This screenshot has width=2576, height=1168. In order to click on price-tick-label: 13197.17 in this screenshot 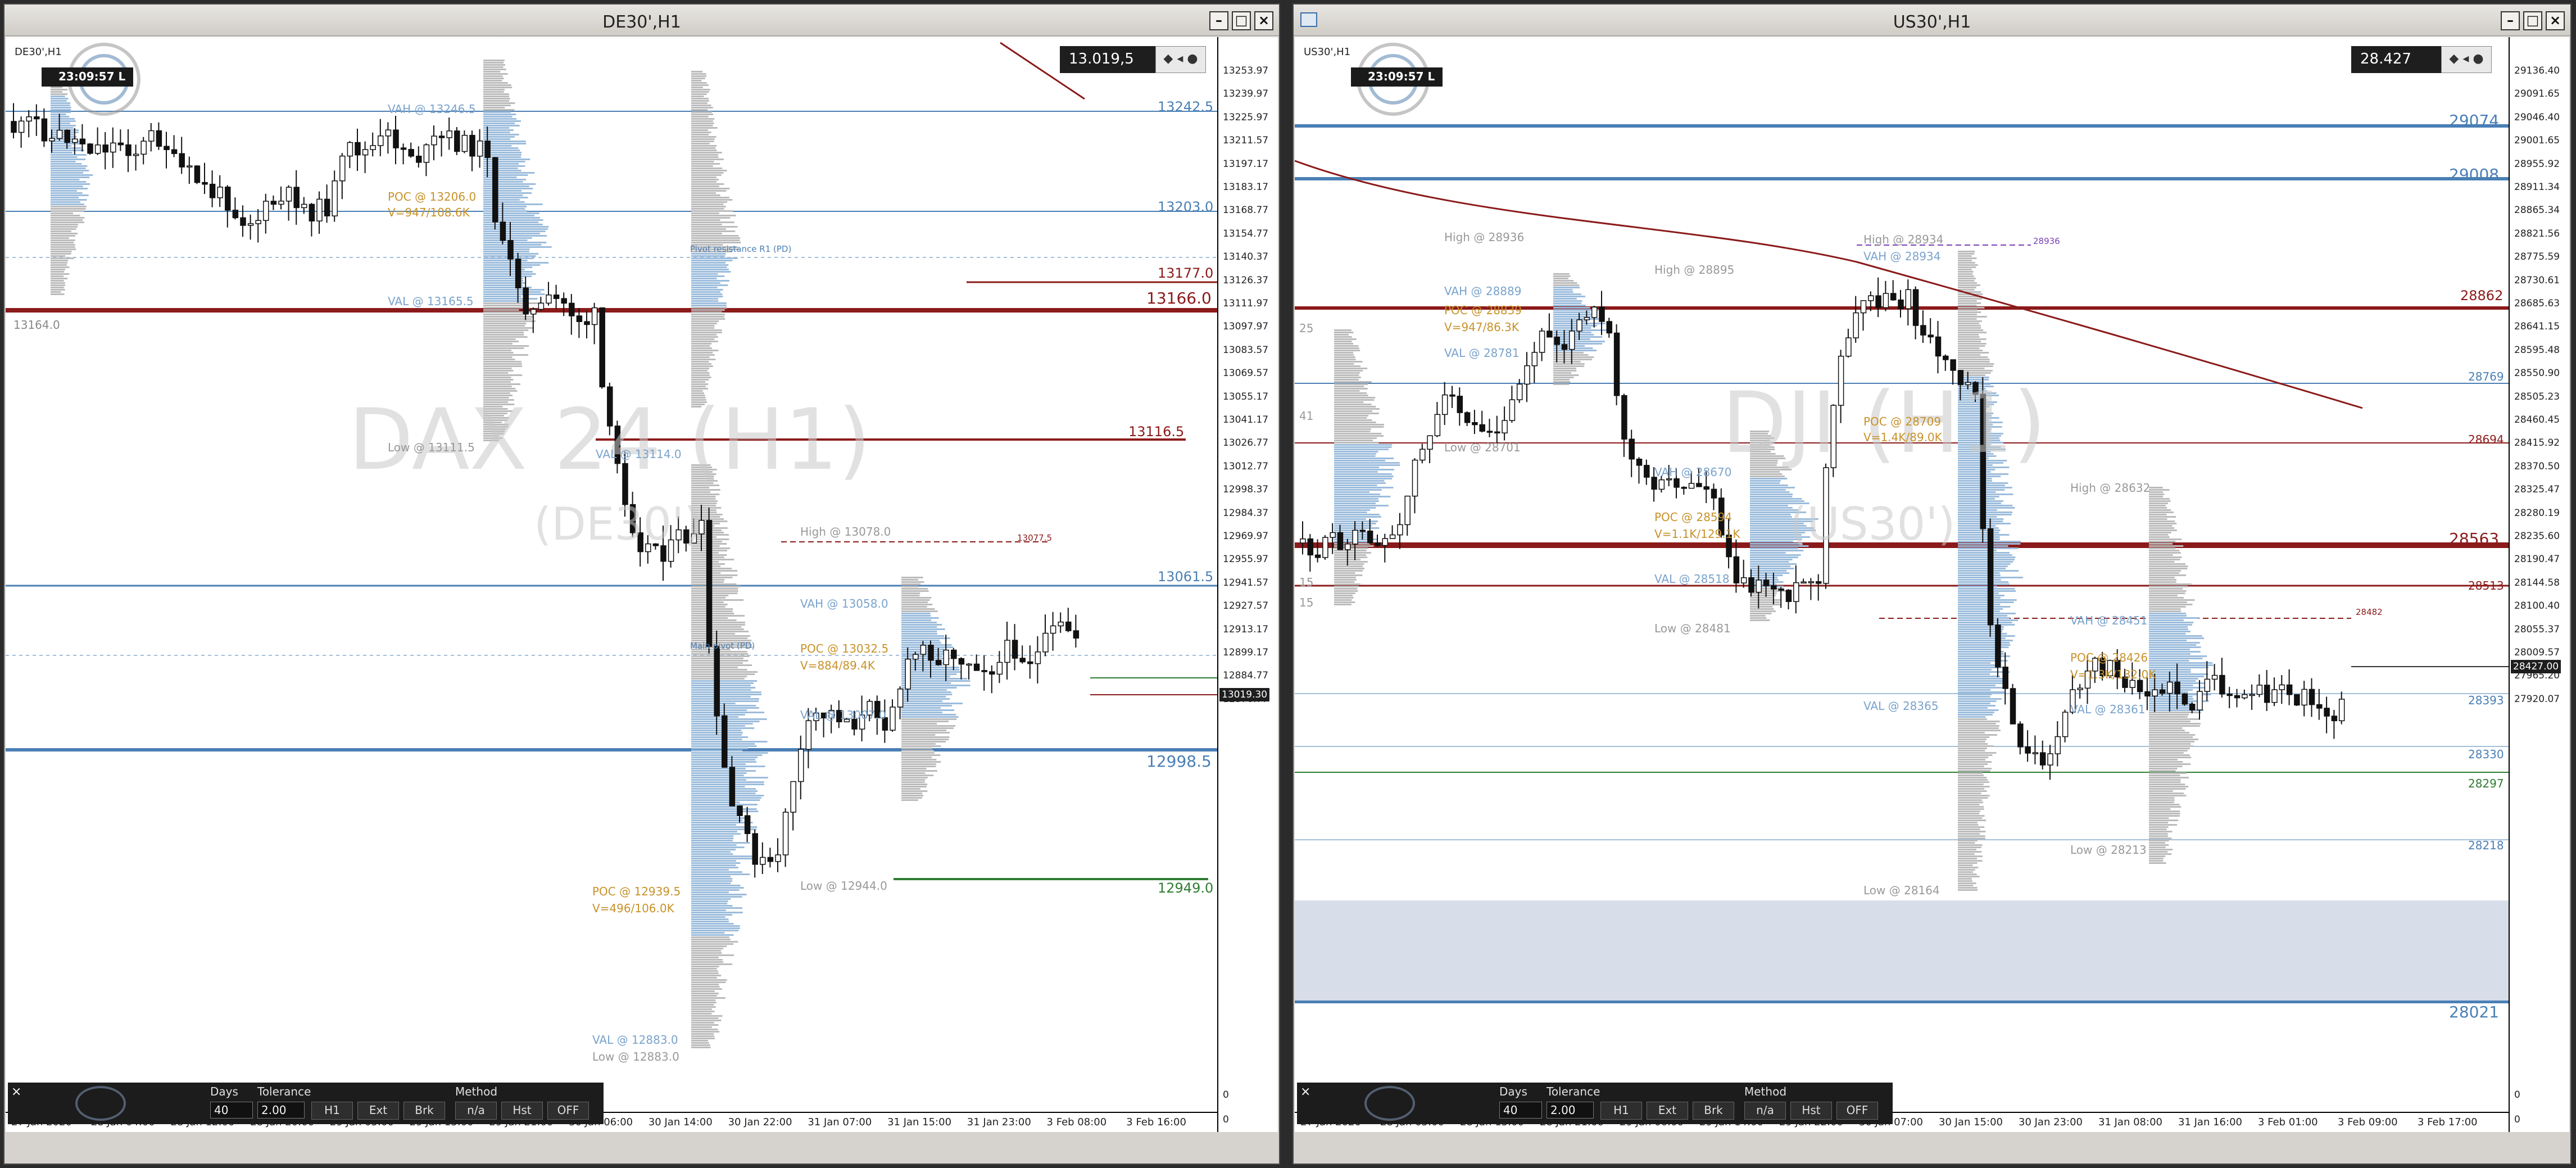, I will do `click(1246, 164)`.